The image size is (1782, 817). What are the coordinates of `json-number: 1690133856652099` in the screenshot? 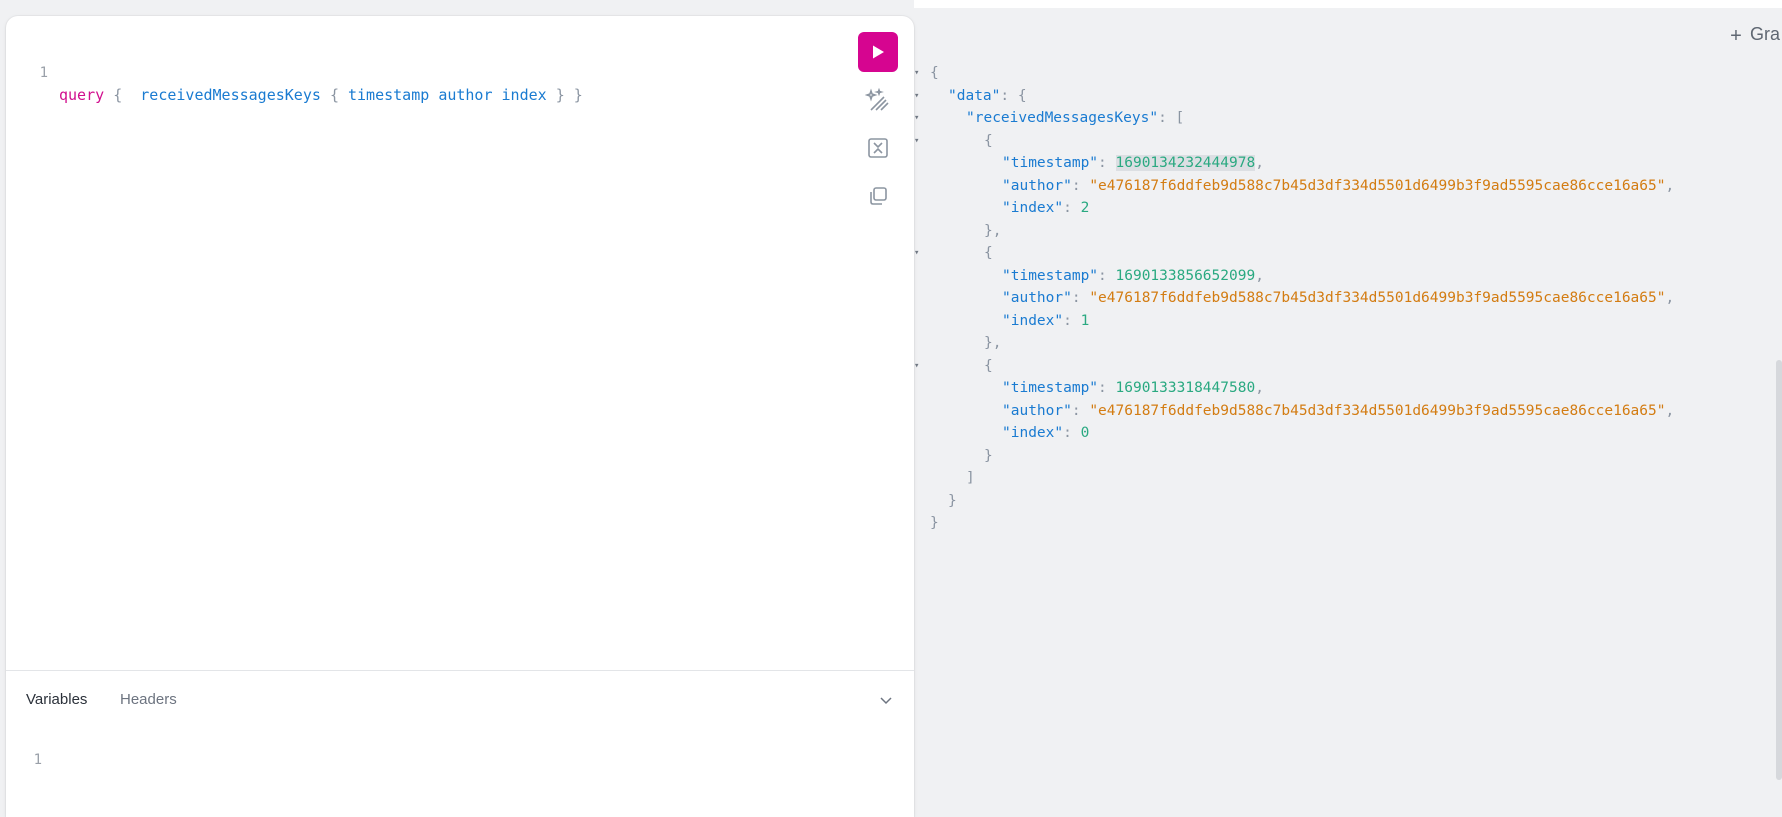 It's located at (1185, 275).